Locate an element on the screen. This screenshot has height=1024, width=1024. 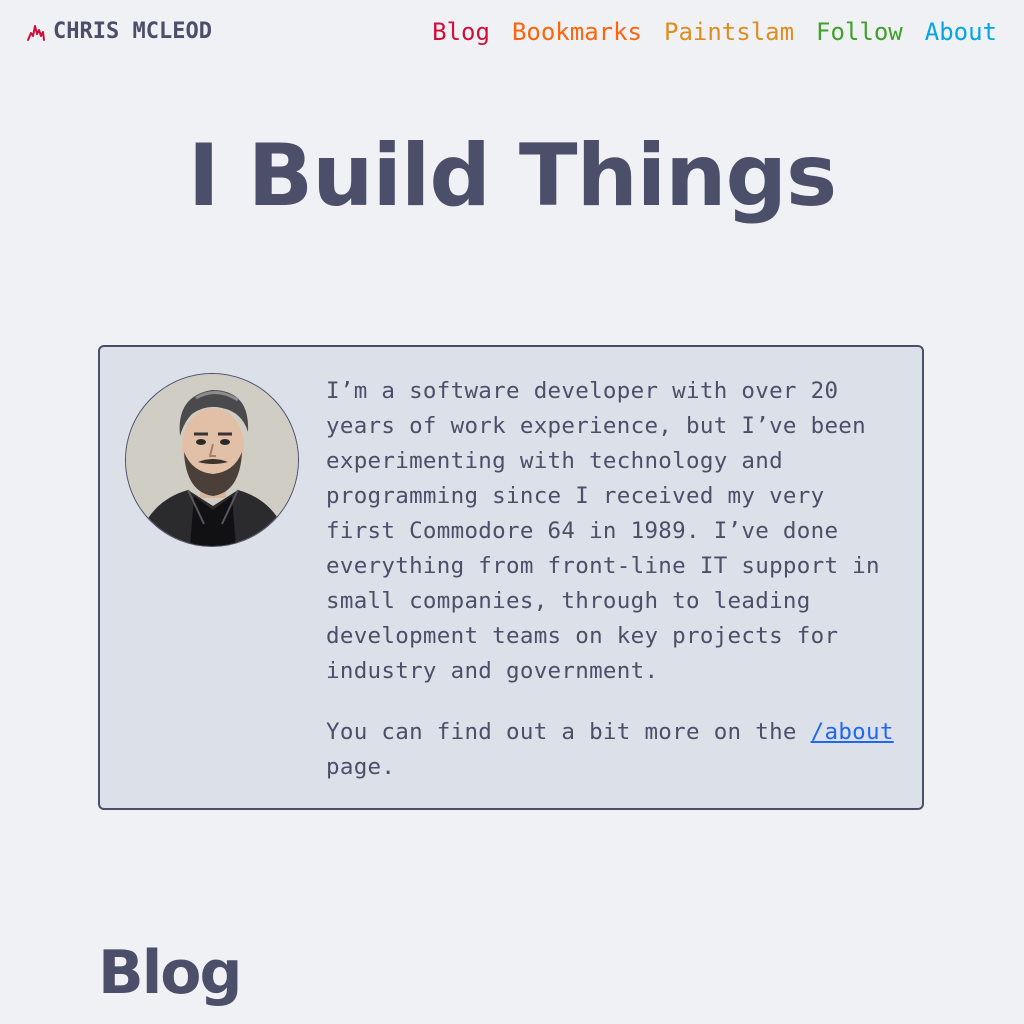
site-name: CHRIS MCLEOD is located at coordinates (132, 31).